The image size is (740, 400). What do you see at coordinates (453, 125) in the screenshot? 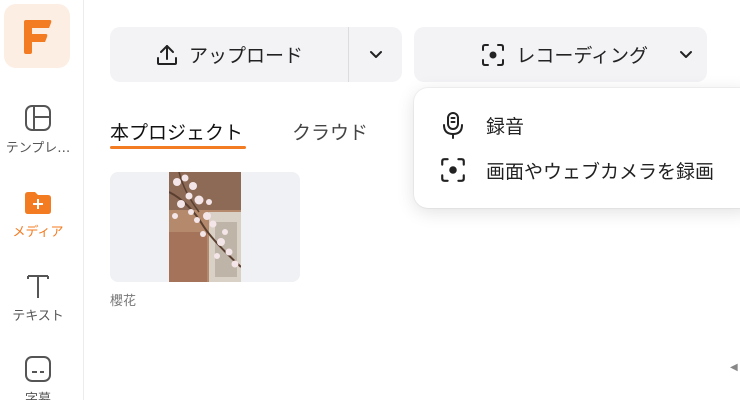
I see `microphone-icon` at bounding box center [453, 125].